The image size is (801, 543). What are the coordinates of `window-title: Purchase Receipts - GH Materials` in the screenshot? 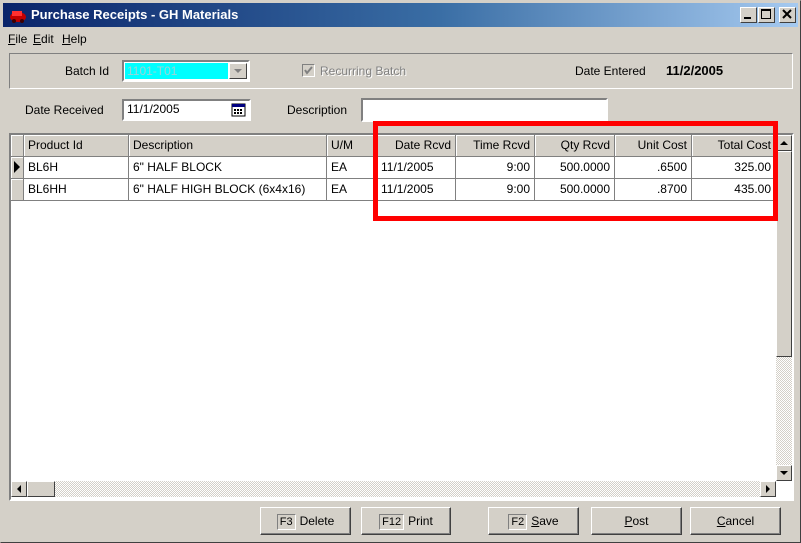 It's located at (135, 14).